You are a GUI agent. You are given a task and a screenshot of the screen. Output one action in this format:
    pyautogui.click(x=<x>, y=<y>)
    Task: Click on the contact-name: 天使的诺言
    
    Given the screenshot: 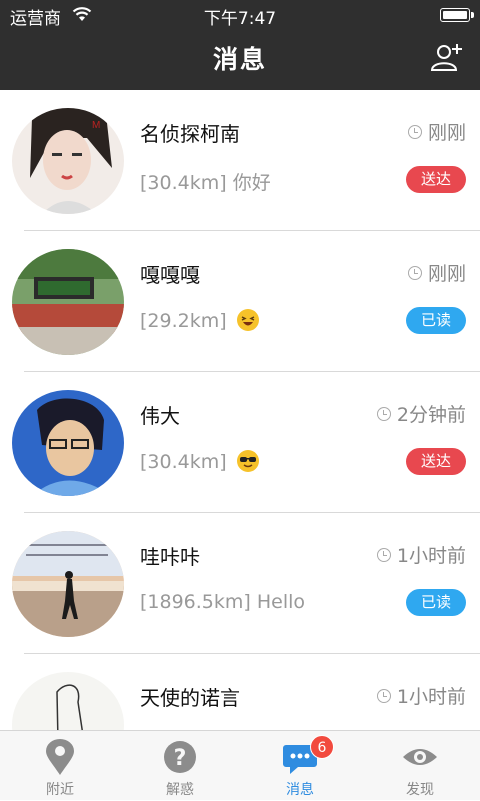 What is the action you would take?
    pyautogui.click(x=190, y=698)
    